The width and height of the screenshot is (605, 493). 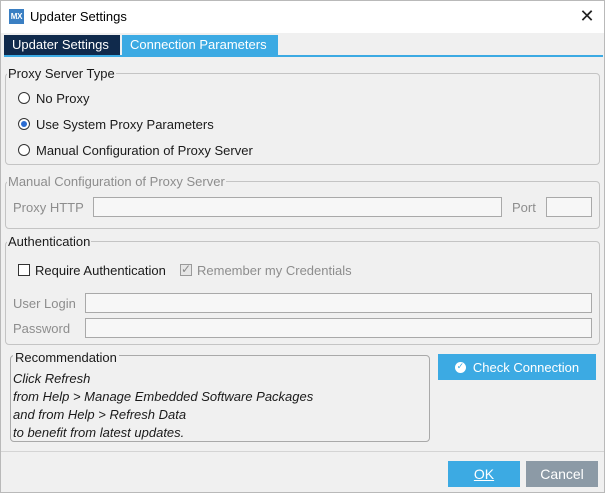 What do you see at coordinates (44, 303) in the screenshot?
I see `user-login-label: User Login` at bounding box center [44, 303].